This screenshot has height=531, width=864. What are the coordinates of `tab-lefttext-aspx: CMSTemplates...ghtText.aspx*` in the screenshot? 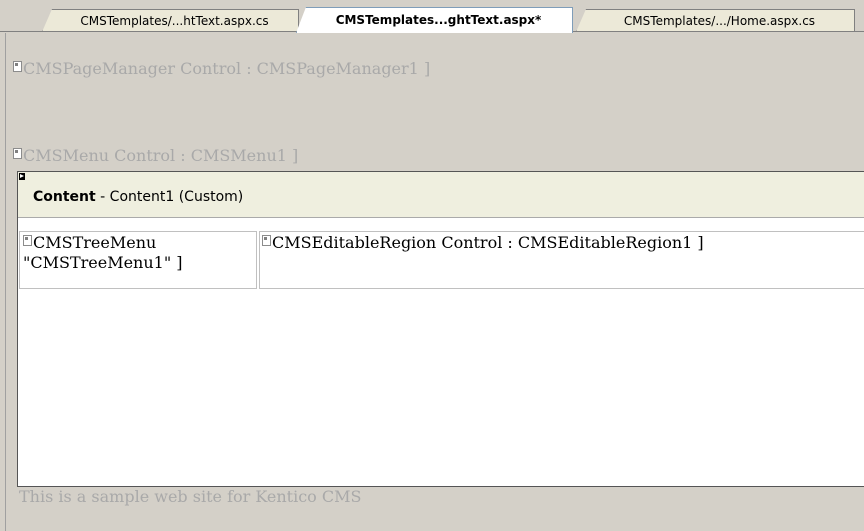 It's located at (434, 20).